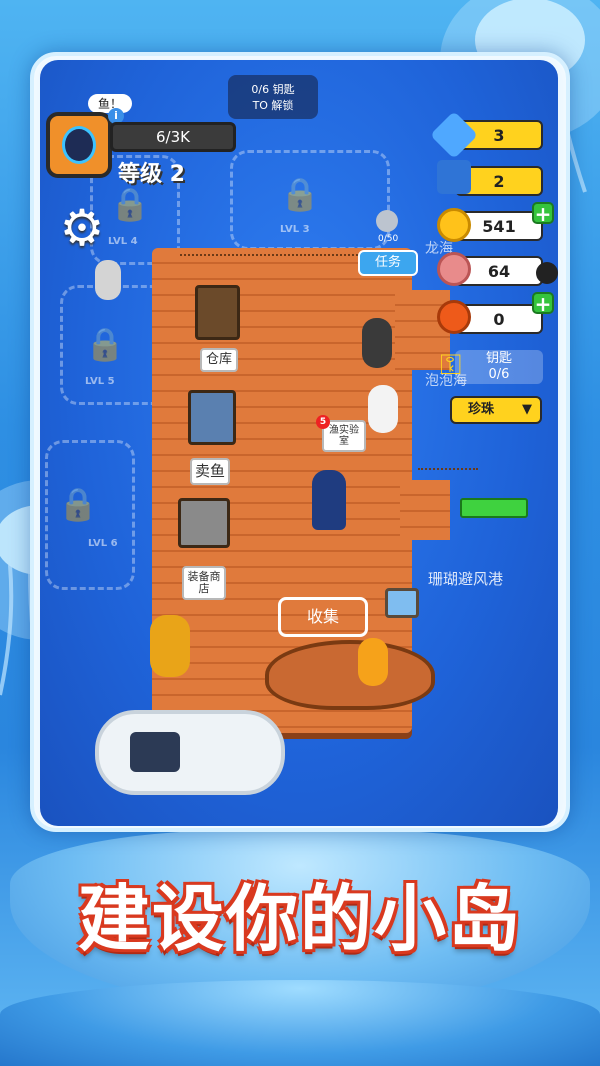  Describe the element at coordinates (383, 409) in the screenshot. I see `npc-lab-worker` at that location.